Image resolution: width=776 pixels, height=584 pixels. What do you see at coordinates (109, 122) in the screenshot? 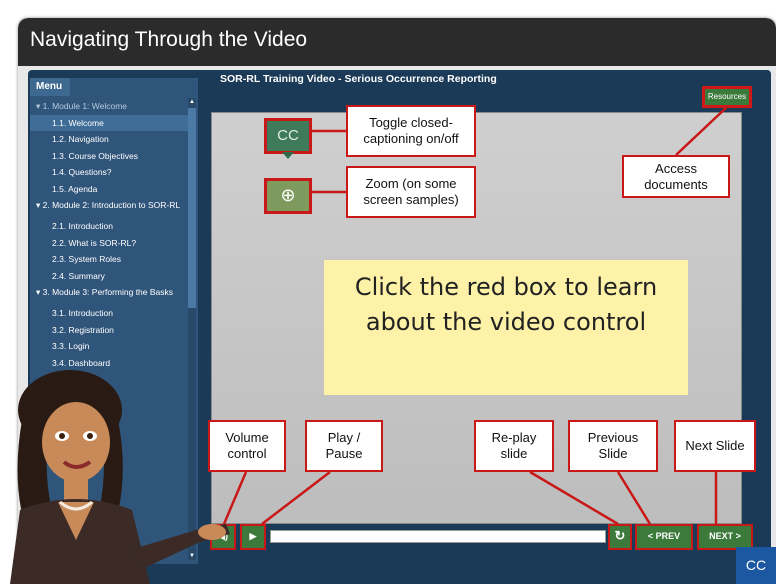
I see `menu-item: 1.1. Welcome` at bounding box center [109, 122].